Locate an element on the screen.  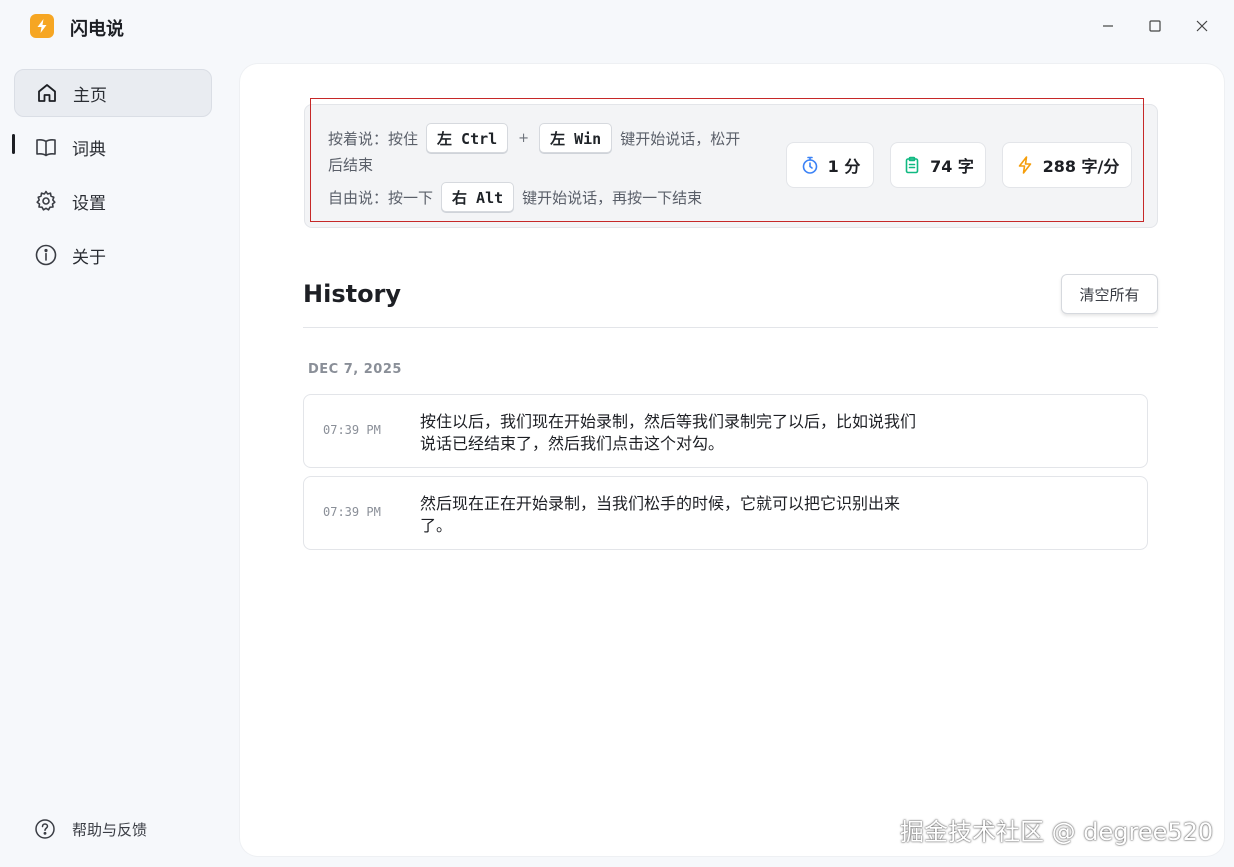
stat-duration-value: 1 分 is located at coordinates (844, 166).